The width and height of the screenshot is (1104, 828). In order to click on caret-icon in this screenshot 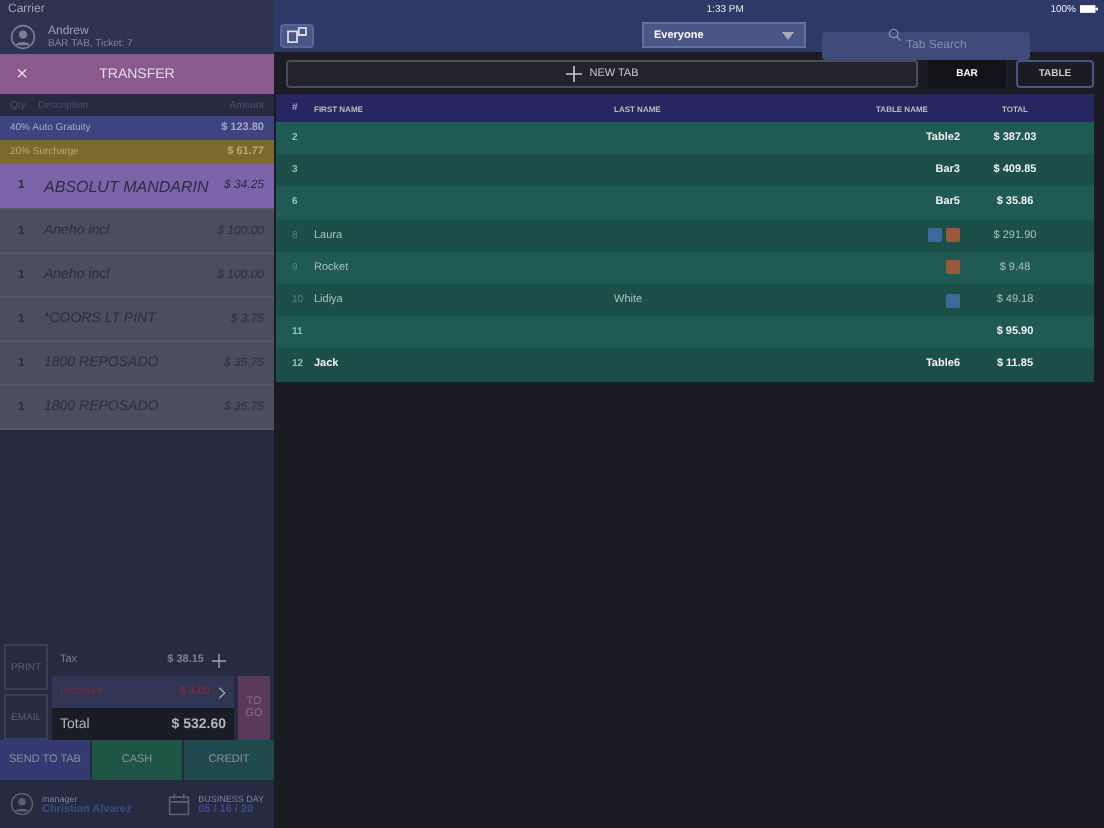, I will do `click(788, 35)`.